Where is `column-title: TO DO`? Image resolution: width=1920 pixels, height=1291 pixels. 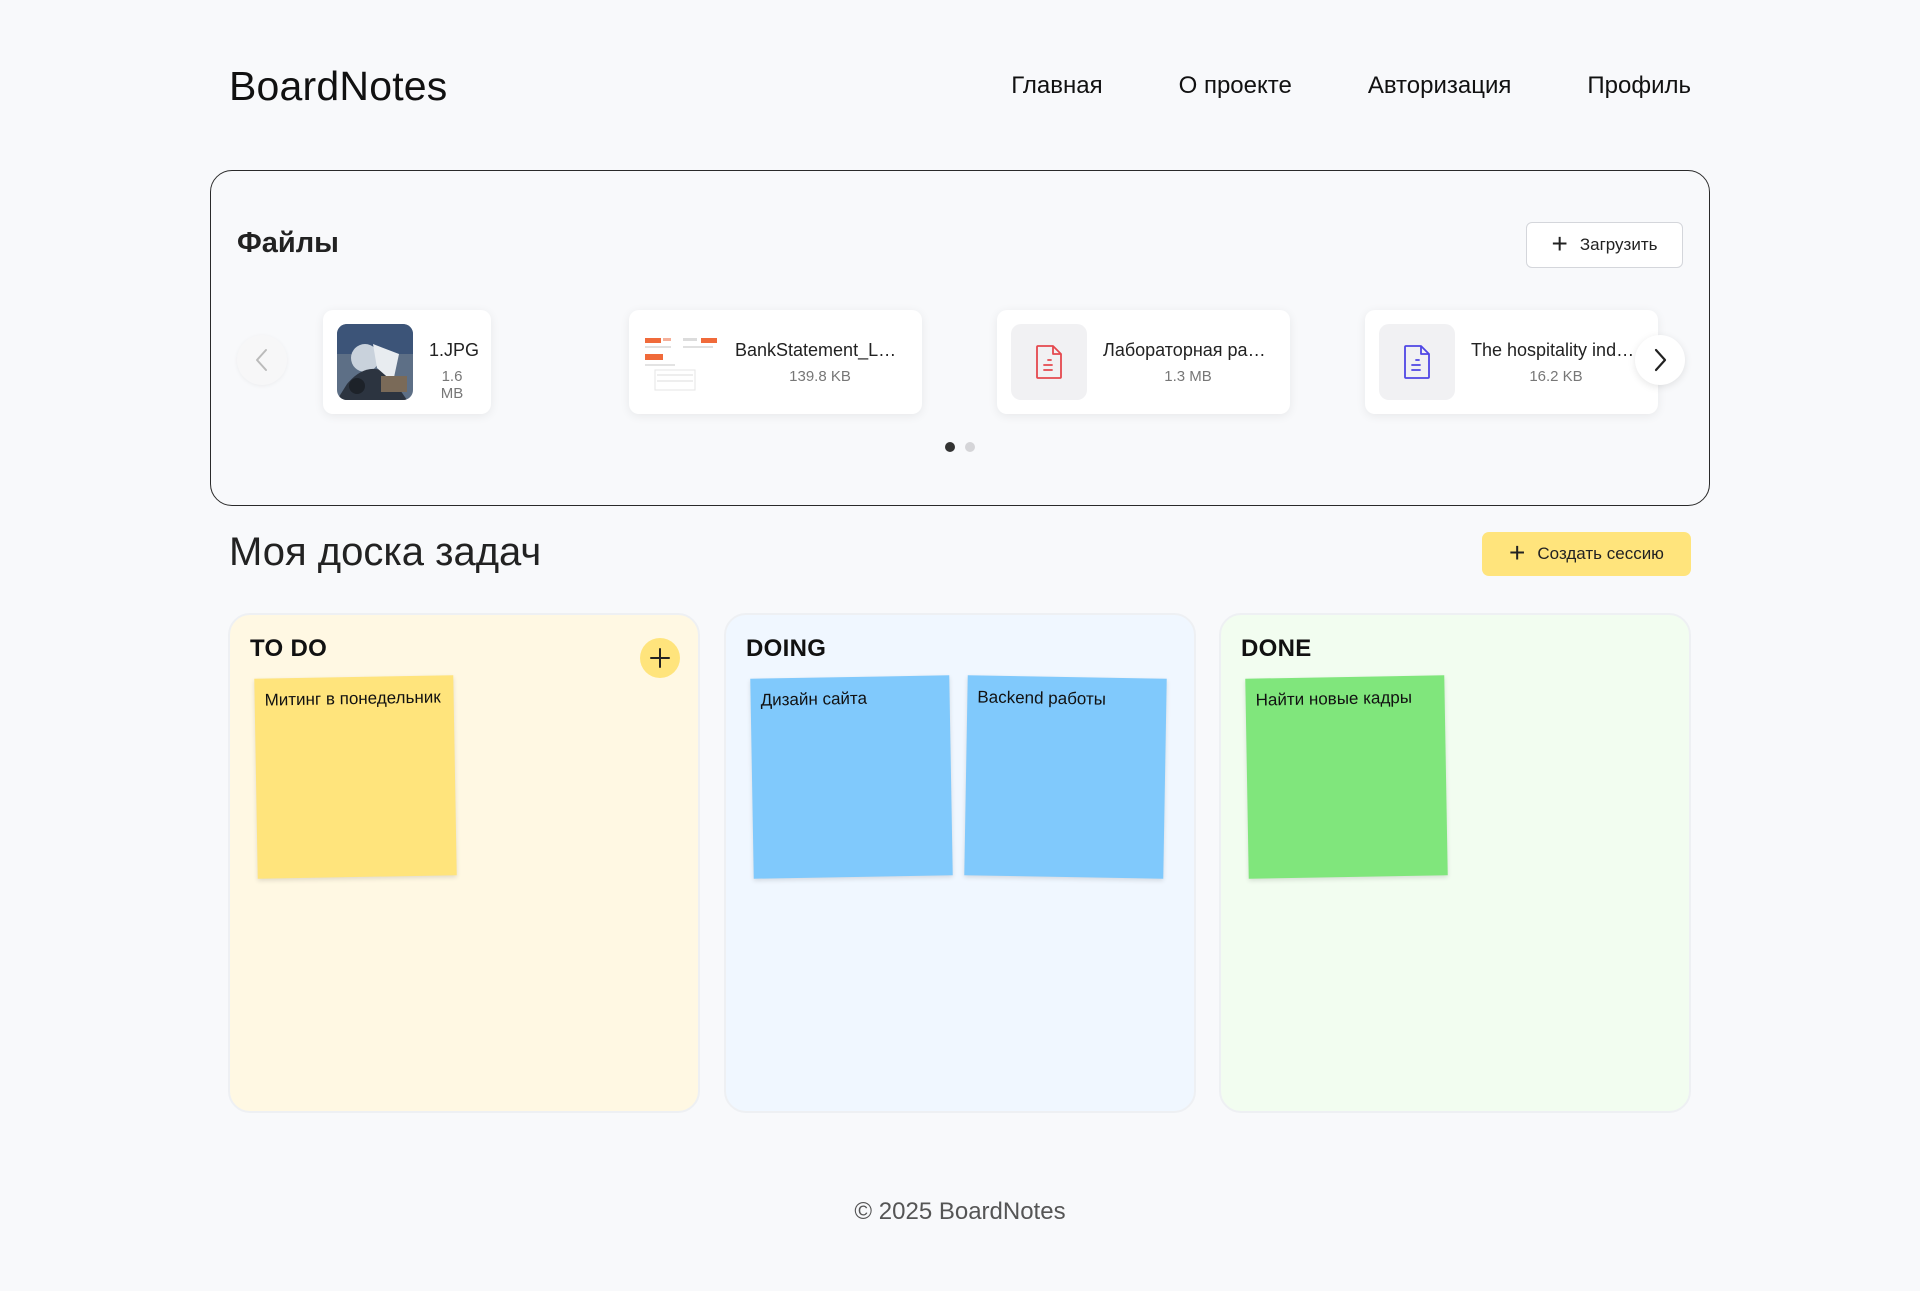
column-title: TO DO is located at coordinates (289, 648).